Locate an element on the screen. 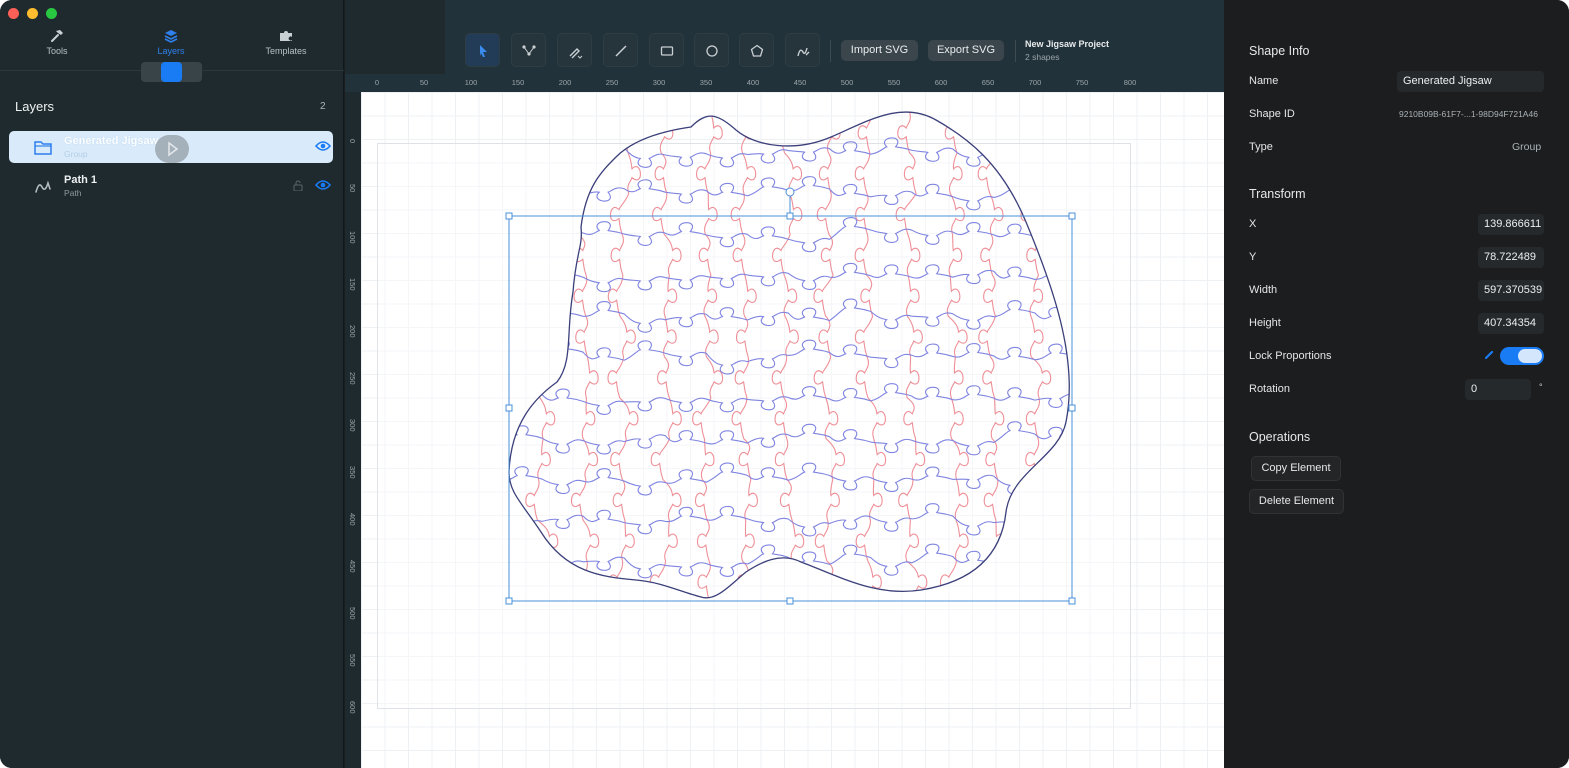  rotation-field: 0 is located at coordinates (1498, 389).